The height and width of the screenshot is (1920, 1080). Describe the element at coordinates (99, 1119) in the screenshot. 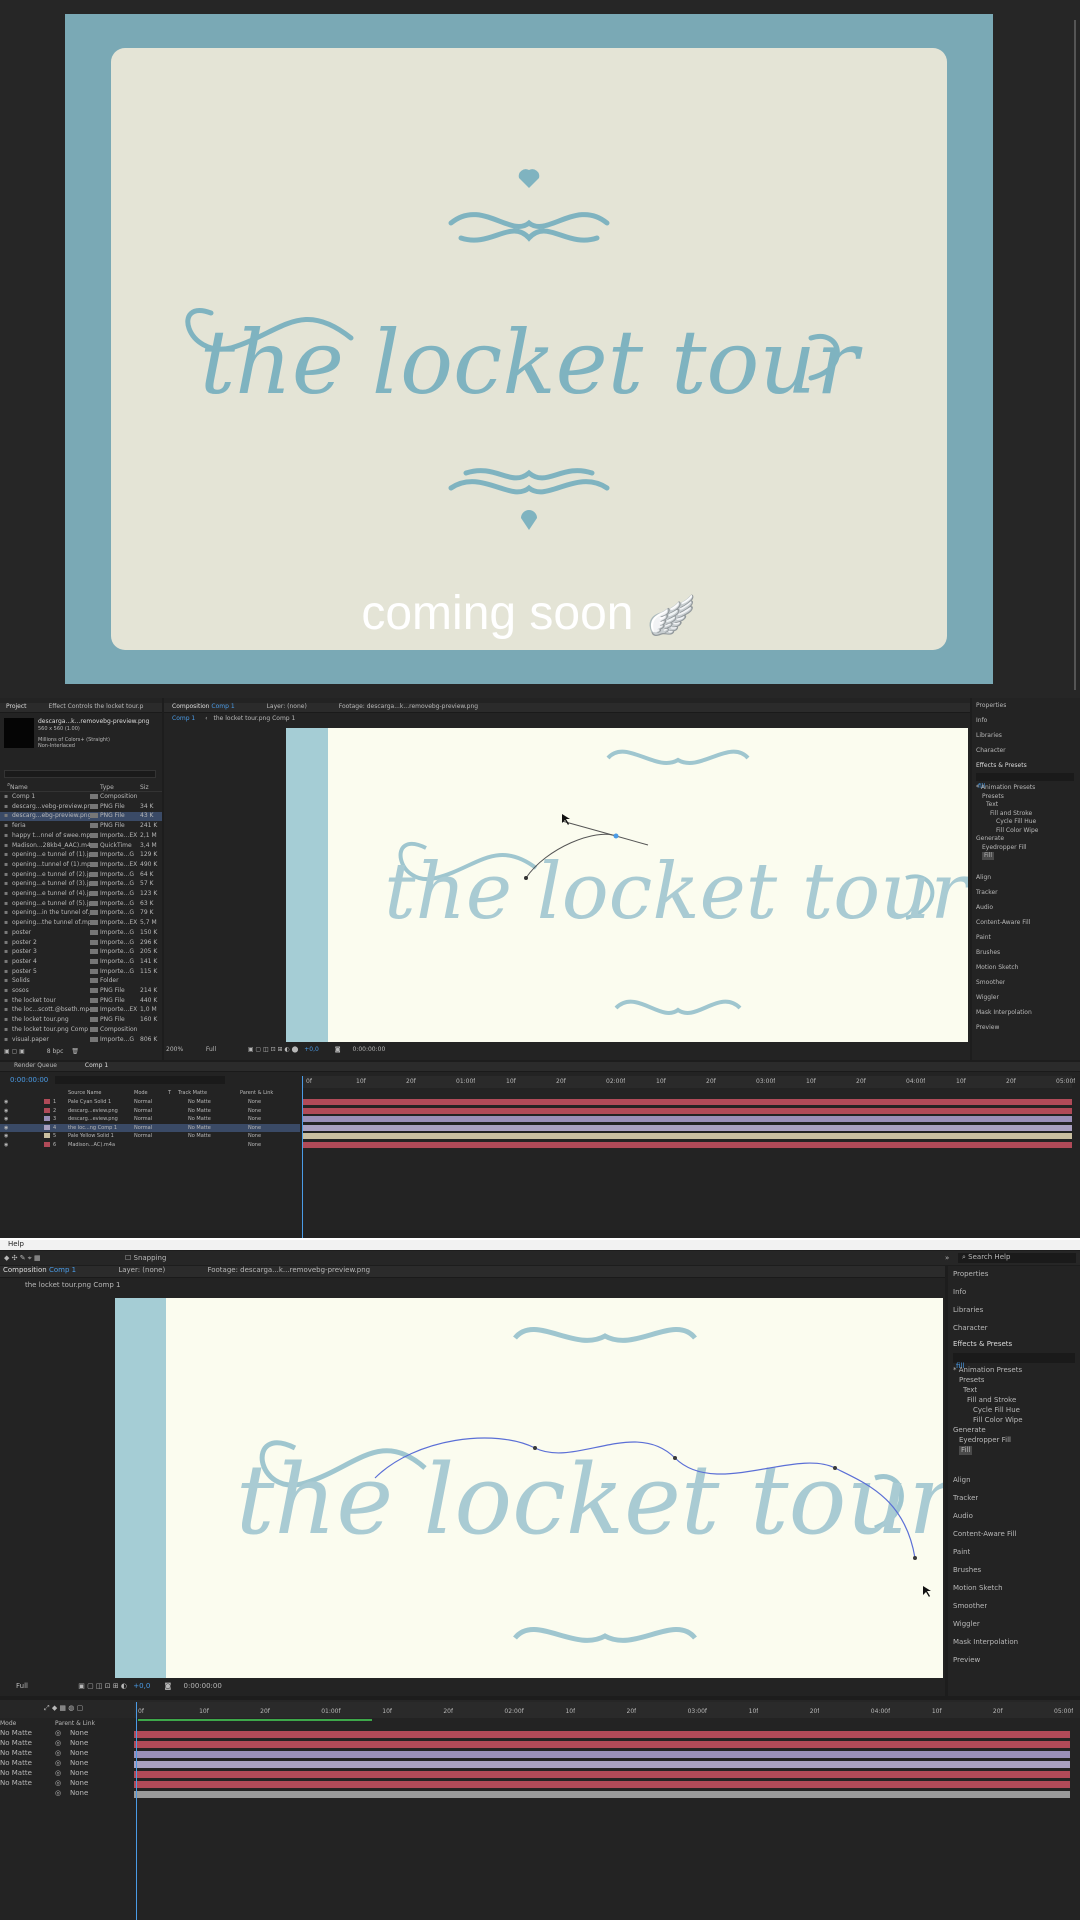

I see `layer-name: descarg...eview.png` at that location.